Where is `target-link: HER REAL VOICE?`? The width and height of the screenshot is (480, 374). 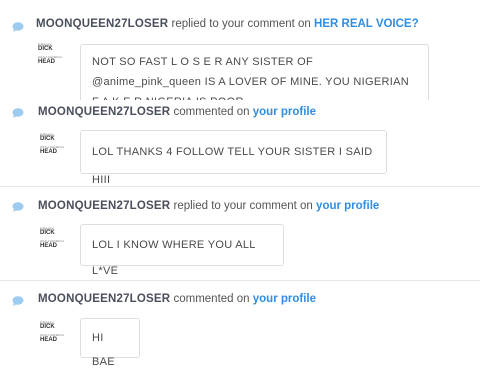 target-link: HER REAL VOICE? is located at coordinates (366, 24).